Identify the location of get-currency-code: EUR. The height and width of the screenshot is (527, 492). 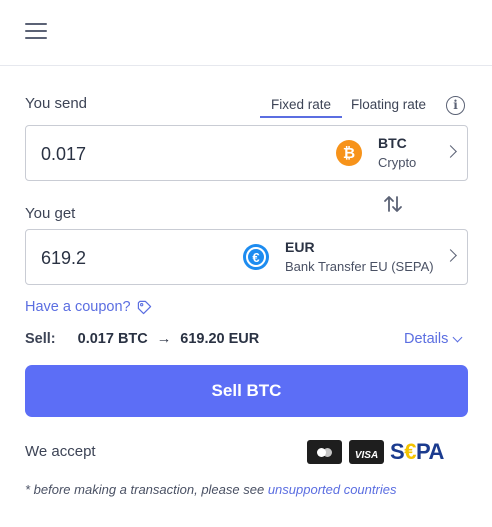
(300, 247).